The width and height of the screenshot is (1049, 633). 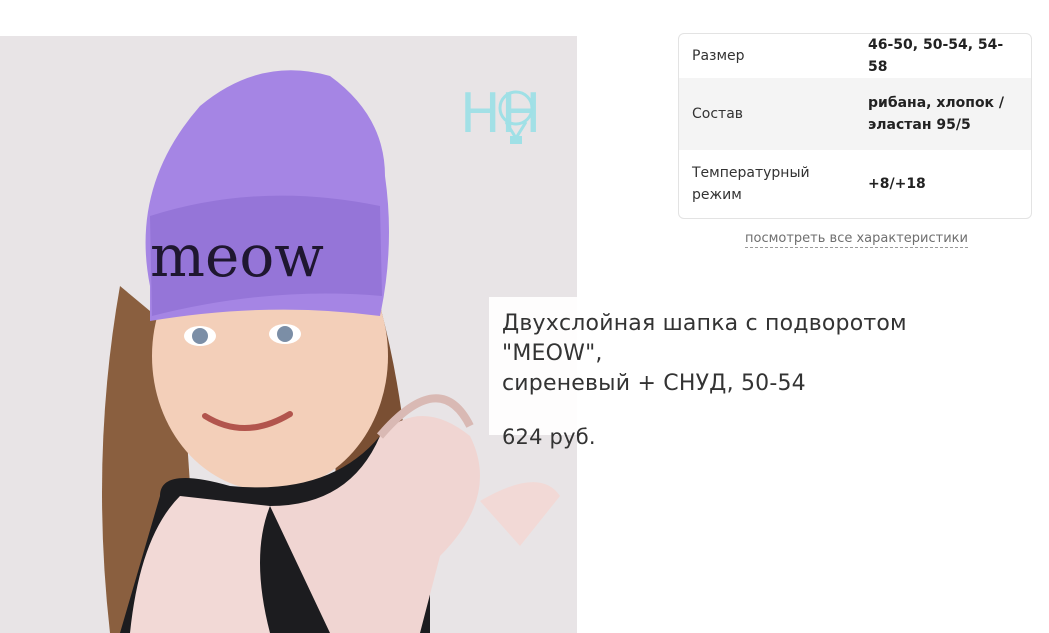 What do you see at coordinates (936, 56) in the screenshot?
I see `spec-value-size: 46-50, 50-54, 54-58` at bounding box center [936, 56].